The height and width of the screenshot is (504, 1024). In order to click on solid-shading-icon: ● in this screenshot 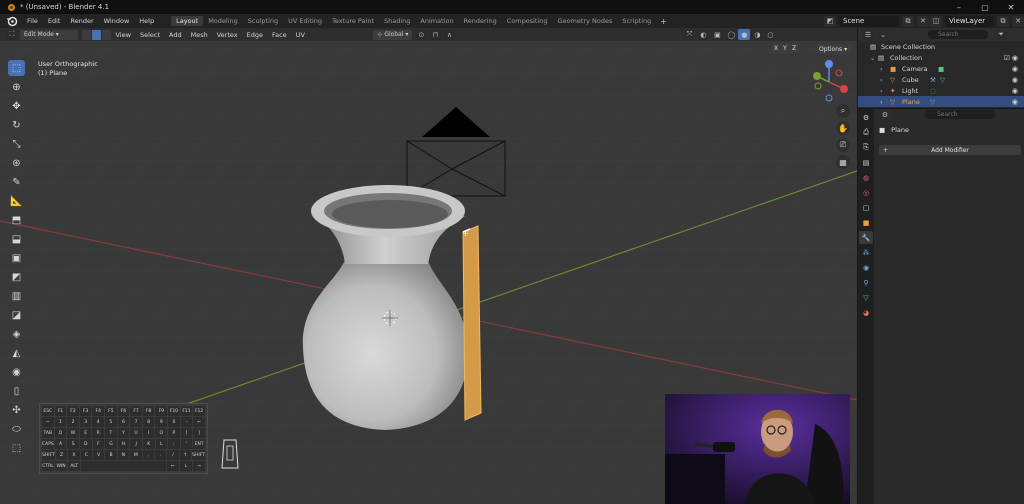, I will do `click(744, 34)`.